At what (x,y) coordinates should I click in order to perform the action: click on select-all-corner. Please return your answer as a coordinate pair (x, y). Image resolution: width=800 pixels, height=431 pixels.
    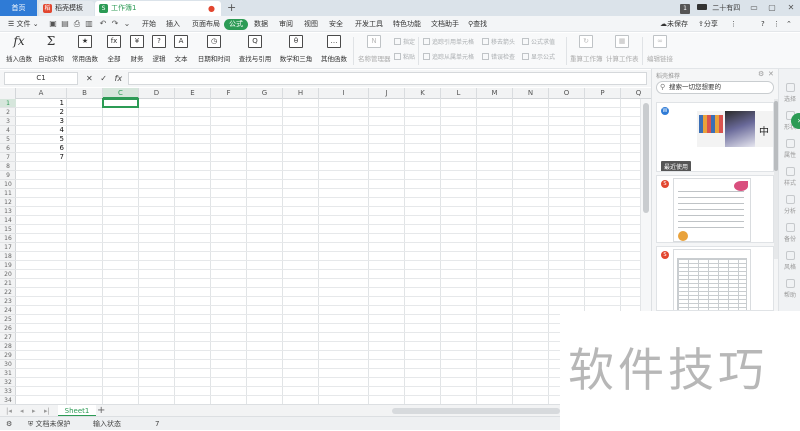
    Looking at the image, I should click on (8, 93).